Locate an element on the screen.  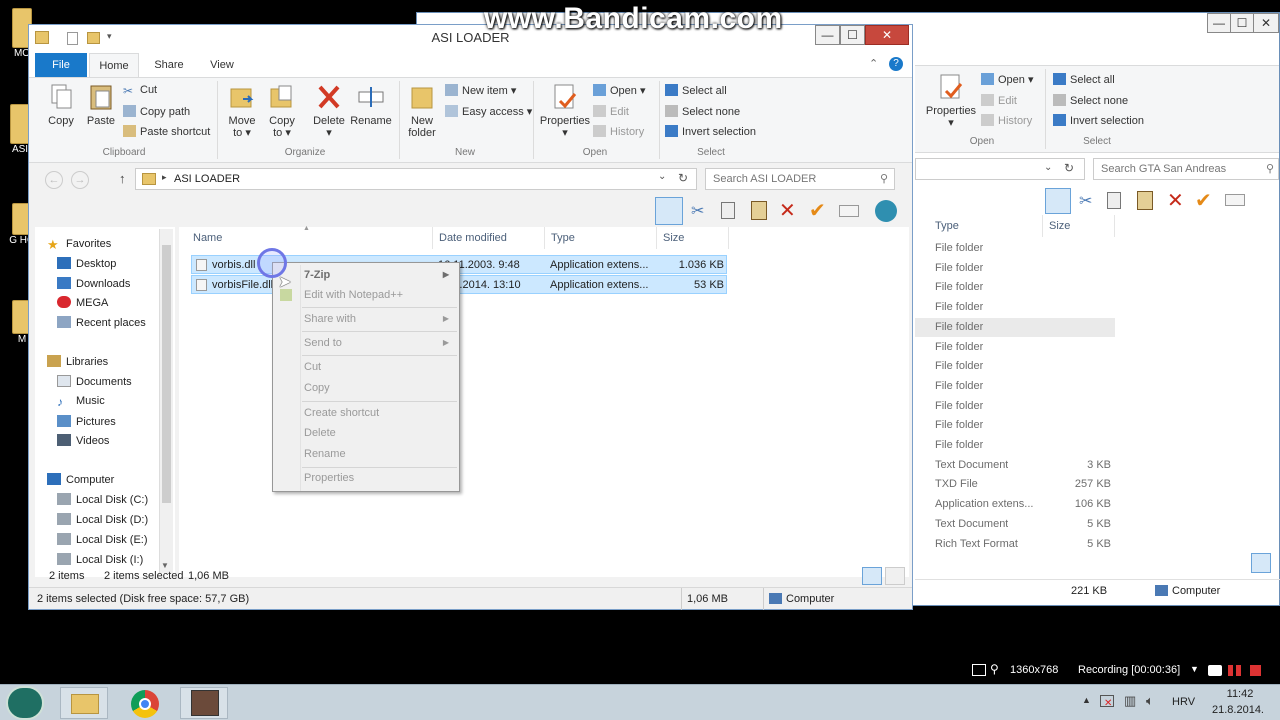
bg-table-row: Application extens... 106 KB is located at coordinates (1015, 504).